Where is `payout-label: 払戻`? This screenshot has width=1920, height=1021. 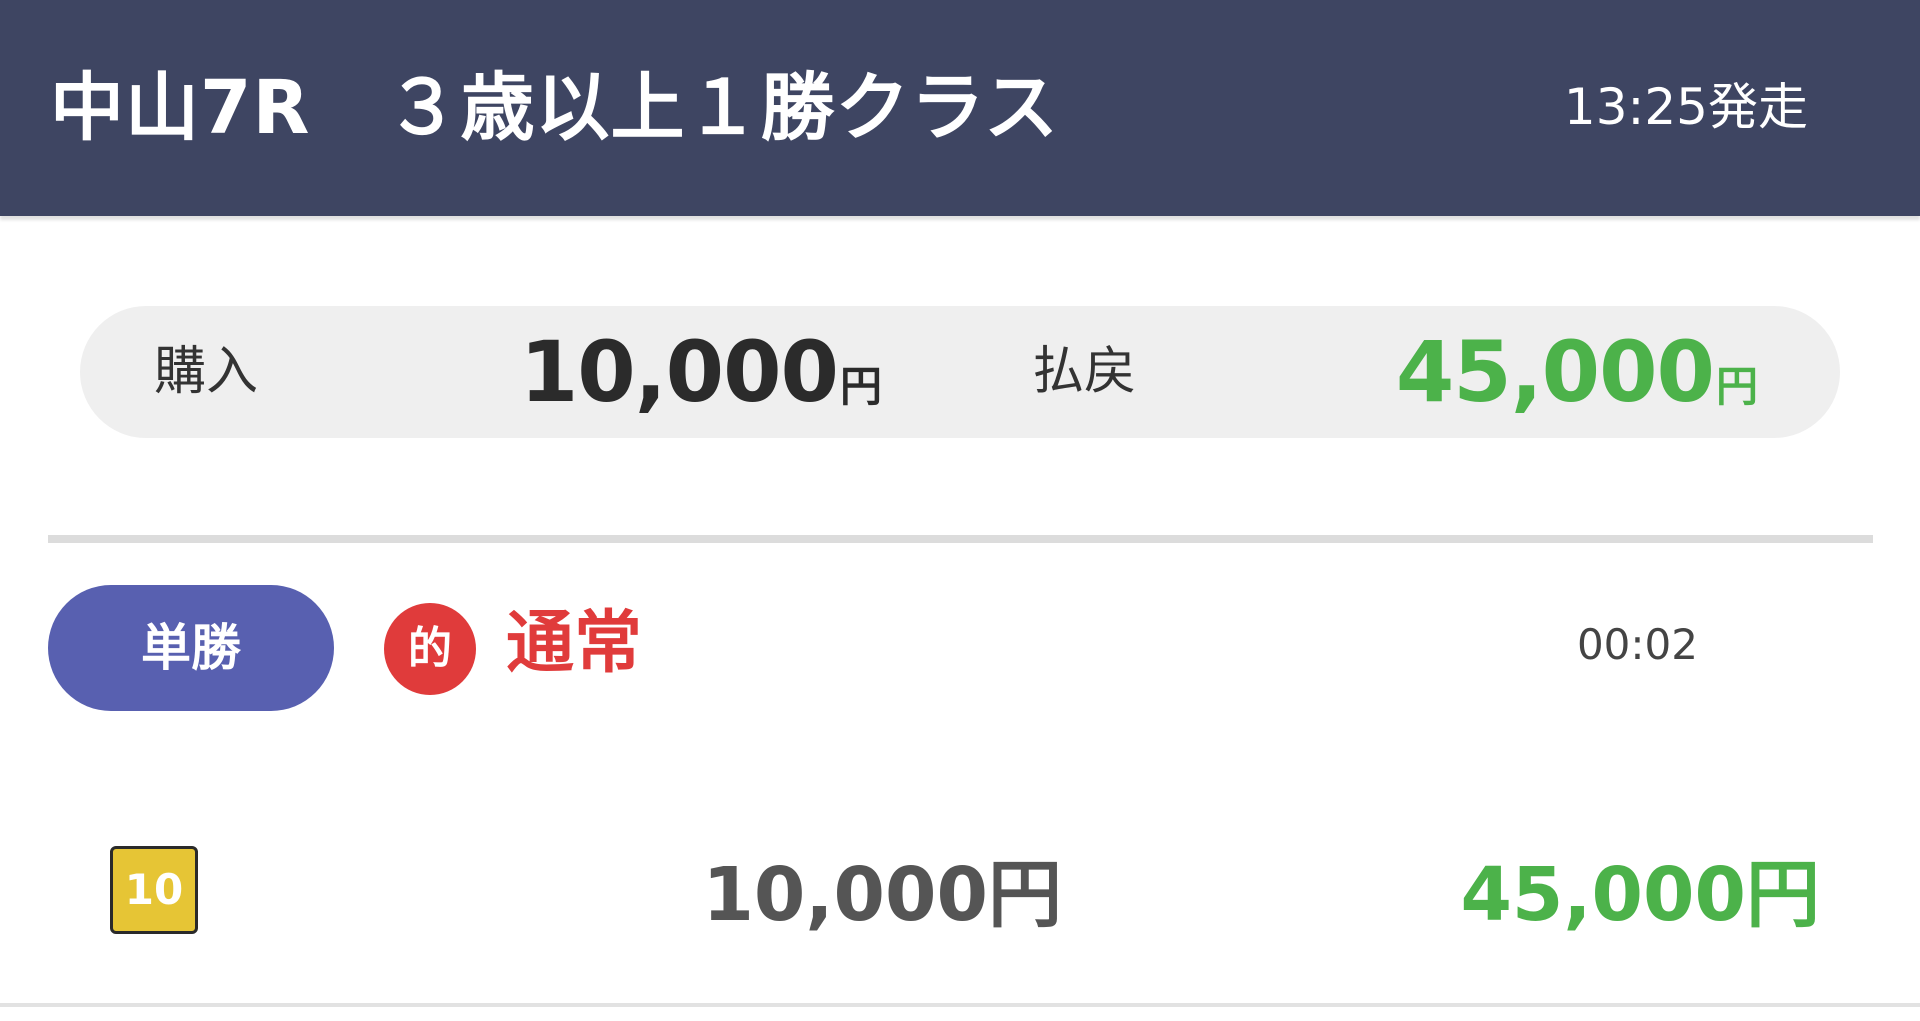
payout-label: 払戻 is located at coordinates (1084, 372).